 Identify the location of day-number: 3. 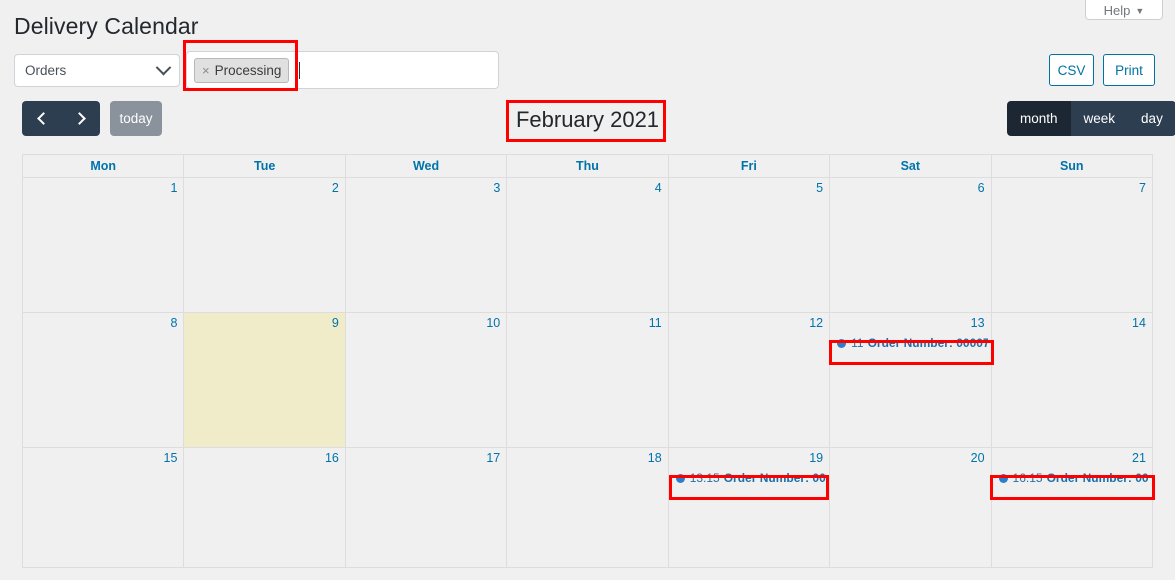
(497, 188).